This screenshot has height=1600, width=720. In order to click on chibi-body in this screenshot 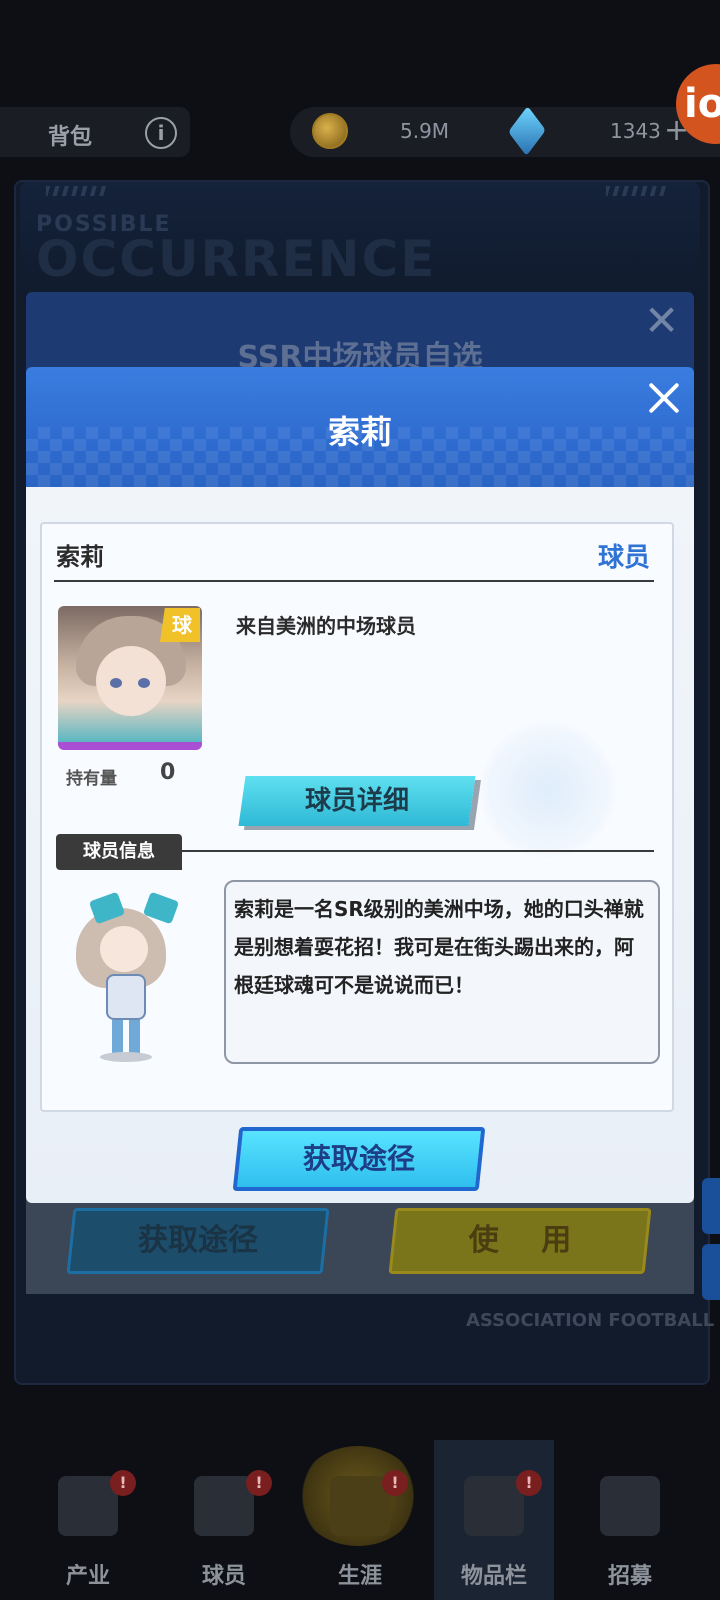, I will do `click(126, 997)`.